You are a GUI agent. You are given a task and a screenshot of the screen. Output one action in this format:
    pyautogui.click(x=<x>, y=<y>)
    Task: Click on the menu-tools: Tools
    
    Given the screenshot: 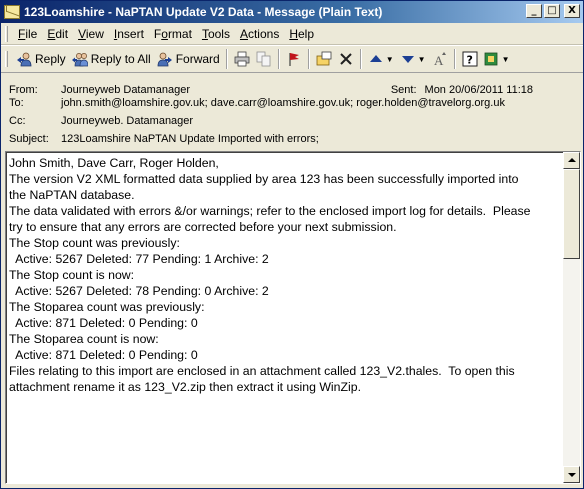 What is the action you would take?
    pyautogui.click(x=216, y=34)
    